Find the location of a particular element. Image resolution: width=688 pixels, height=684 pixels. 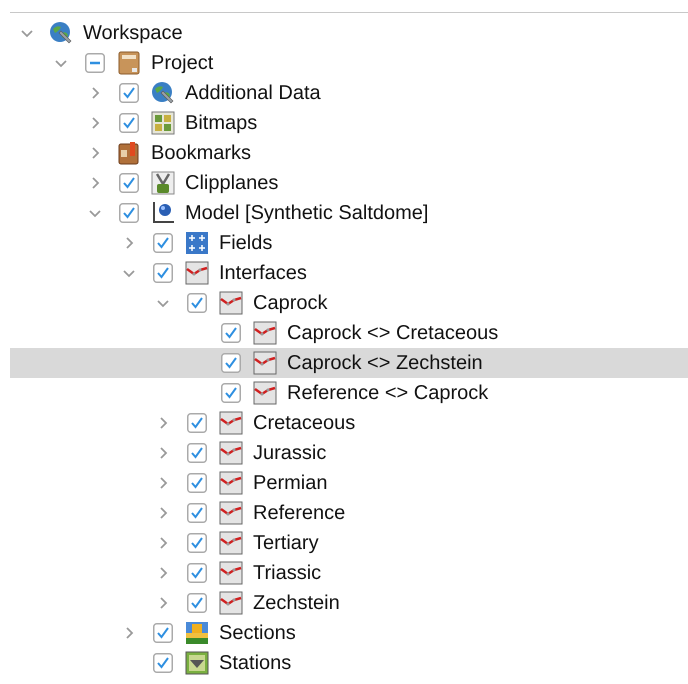

tree-item: Stations is located at coordinates (349, 663).